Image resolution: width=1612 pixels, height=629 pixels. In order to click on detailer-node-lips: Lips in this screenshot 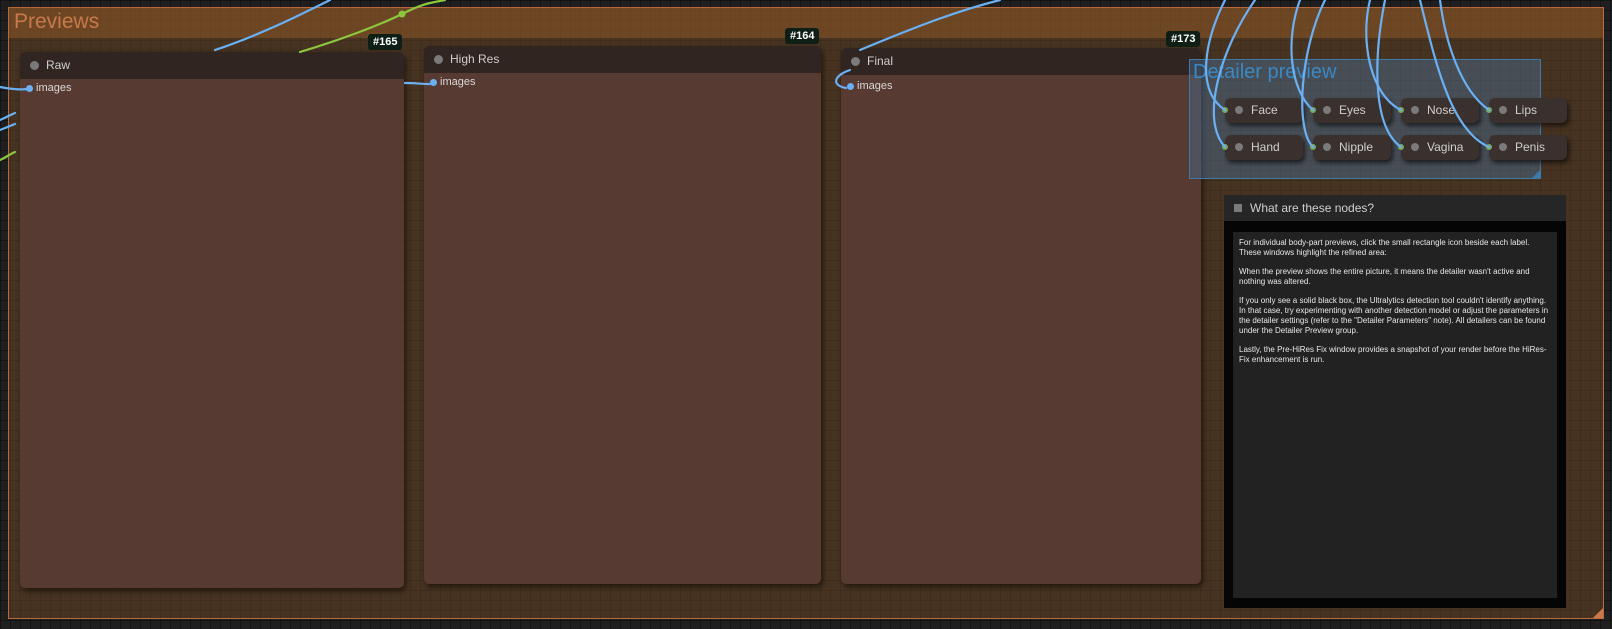, I will do `click(1526, 110)`.